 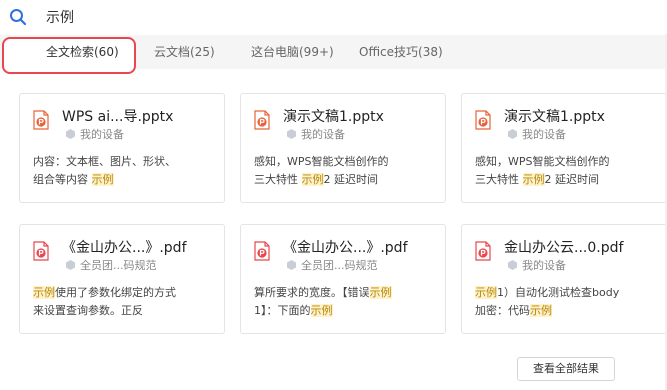 What do you see at coordinates (126, 180) in the screenshot?
I see `snippet-line: 组合等内容 示例` at bounding box center [126, 180].